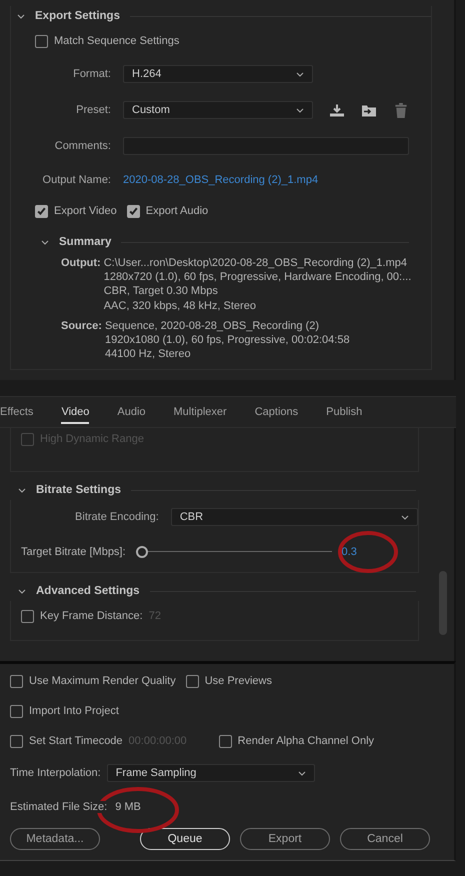  Describe the element at coordinates (93, 110) in the screenshot. I see `field-label: Preset:` at that location.